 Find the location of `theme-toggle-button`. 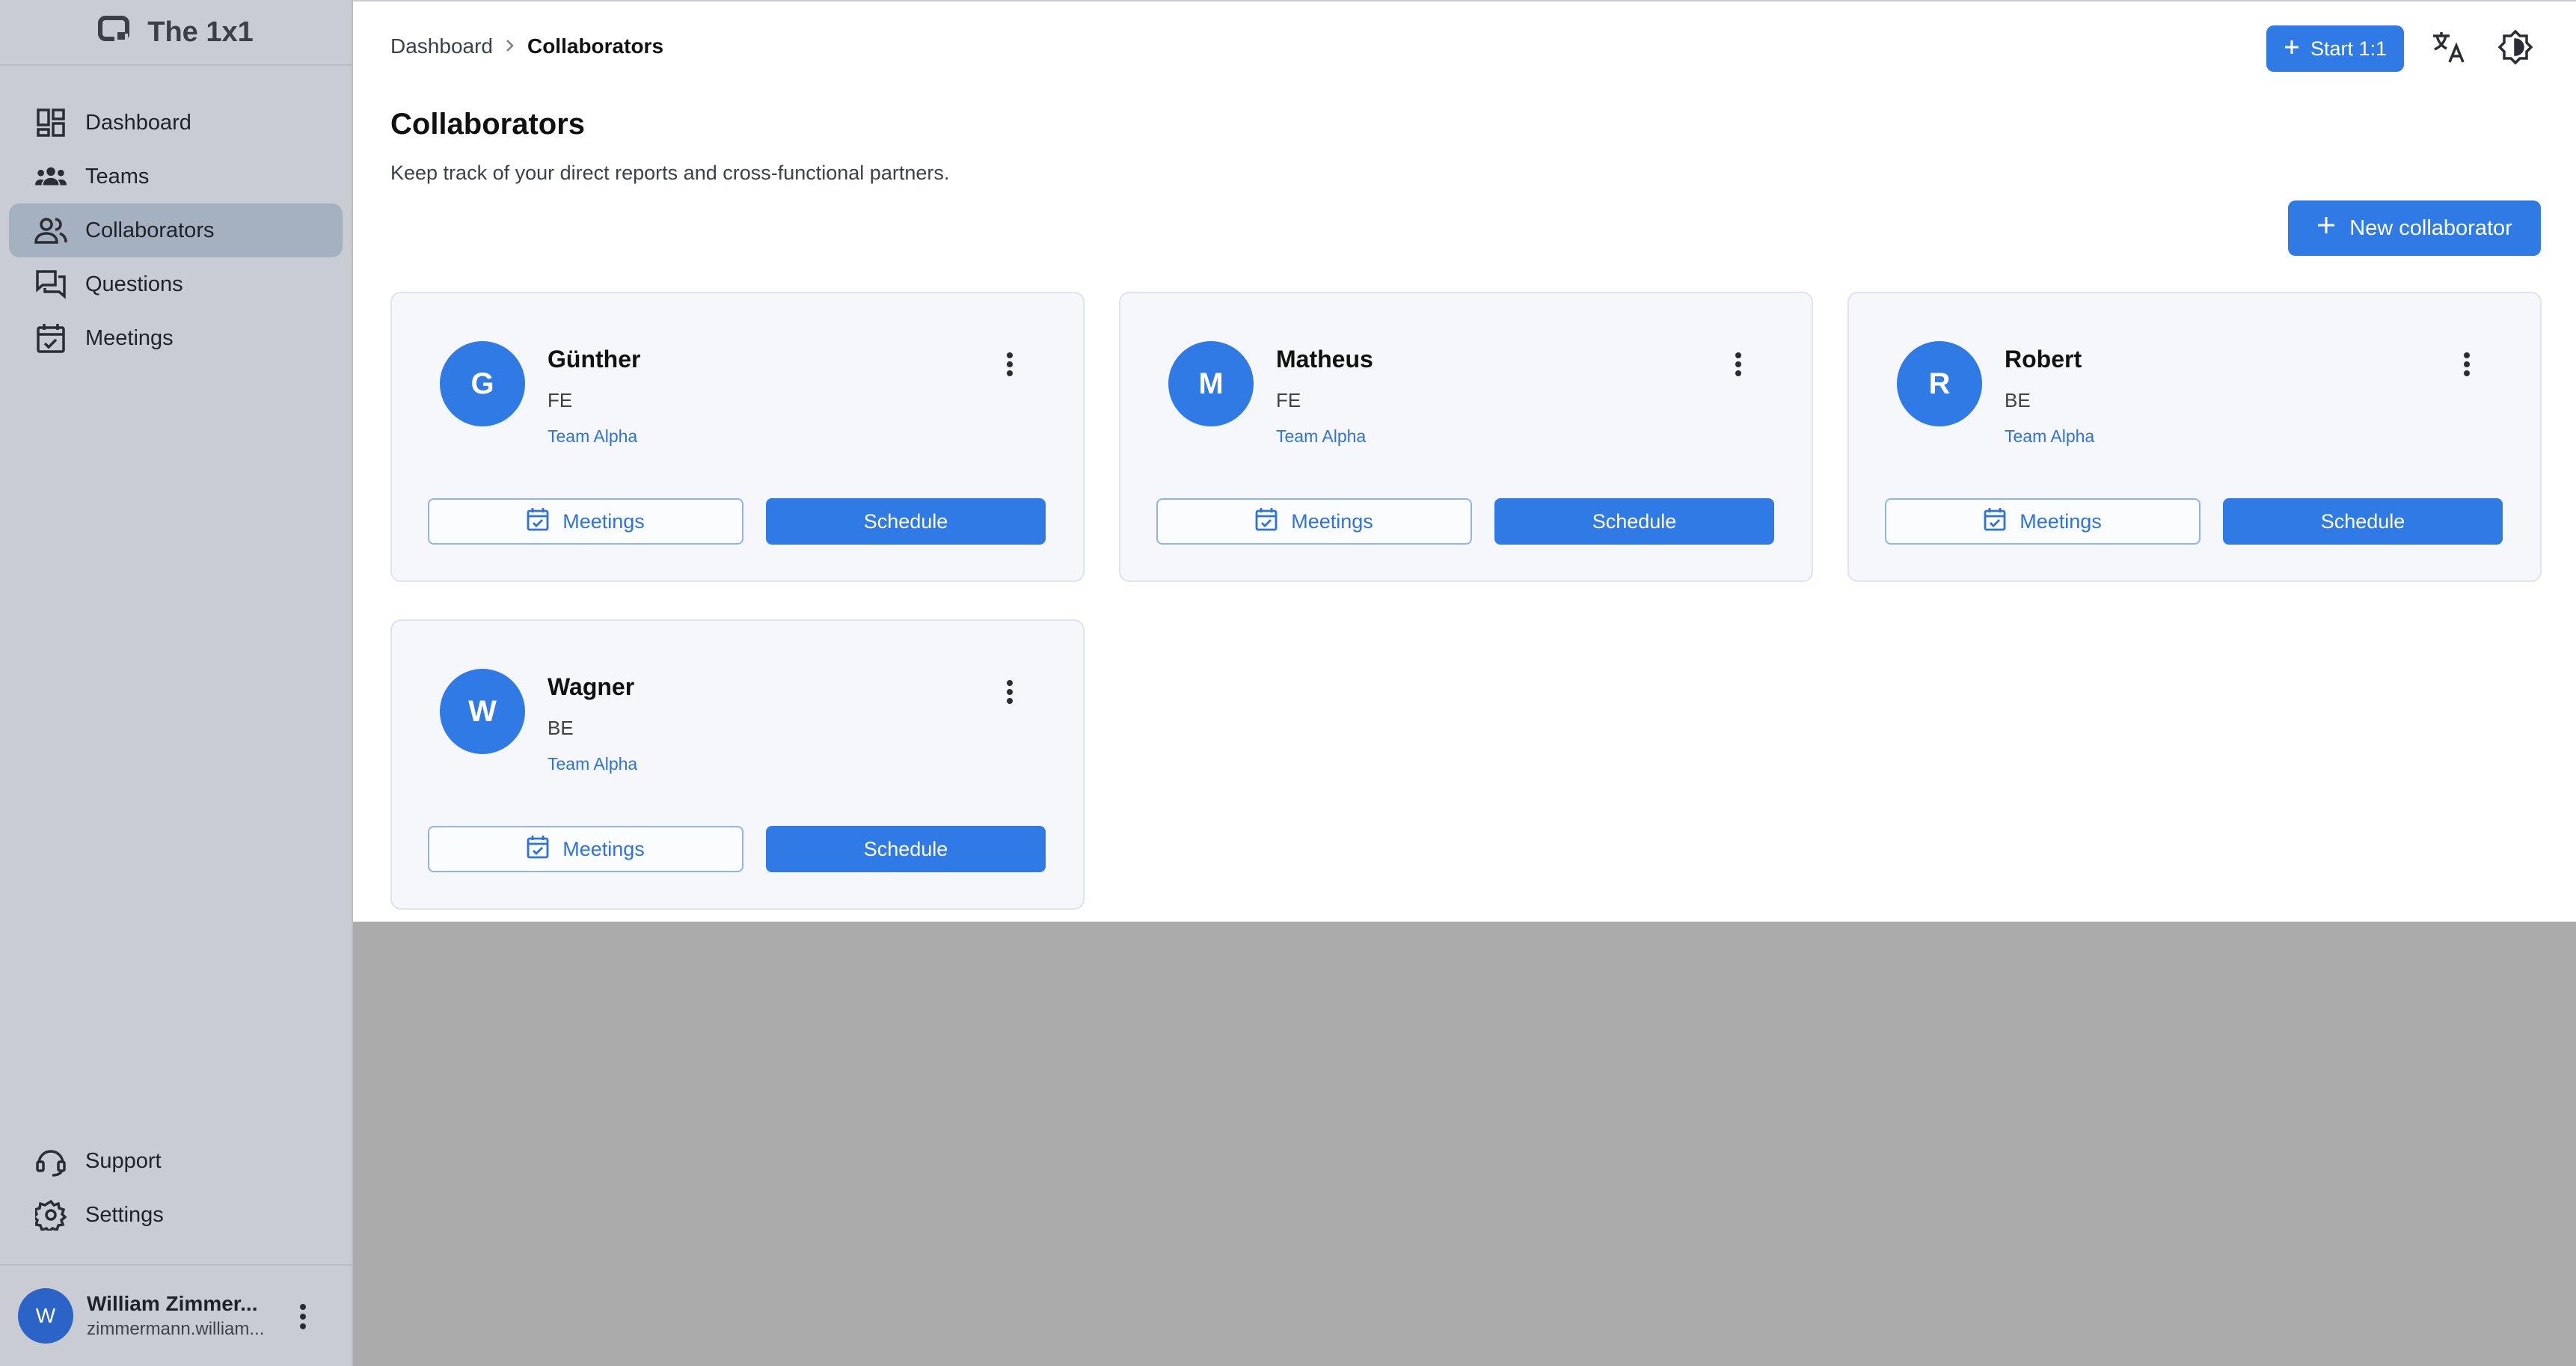

theme-toggle-button is located at coordinates (2515, 48).